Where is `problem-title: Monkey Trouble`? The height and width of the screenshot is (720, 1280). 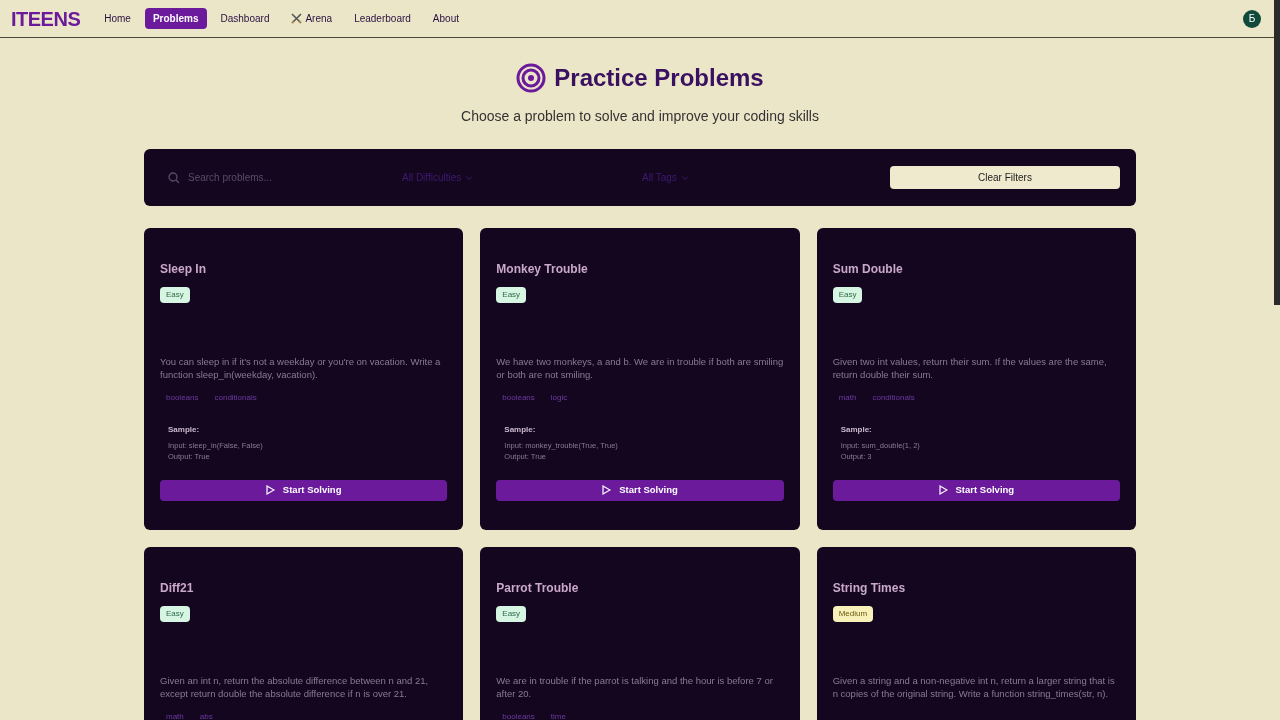
problem-title: Monkey Trouble is located at coordinates (542, 269).